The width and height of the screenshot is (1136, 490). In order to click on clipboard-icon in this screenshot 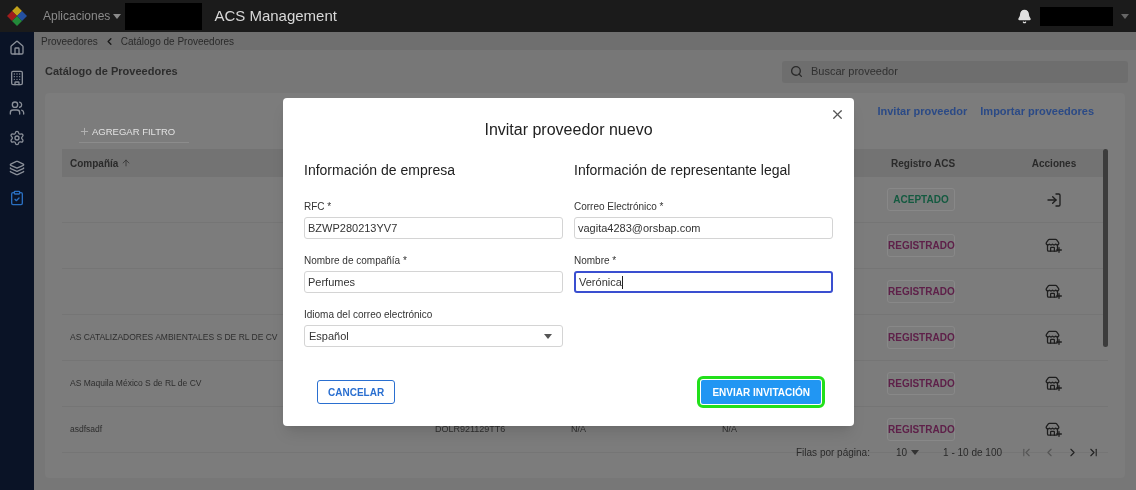, I will do `click(17, 198)`.